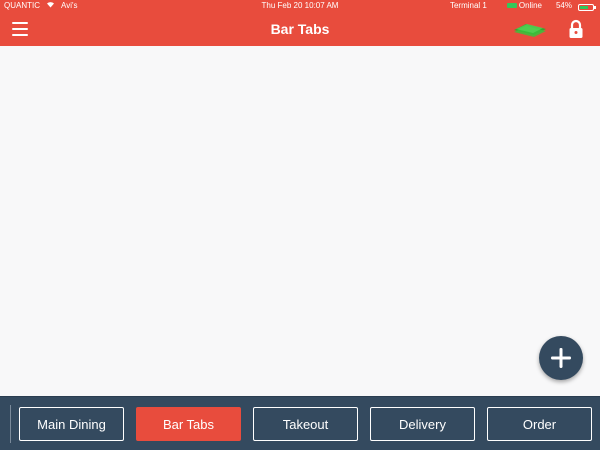 The image size is (600, 450). What do you see at coordinates (584, 7) in the screenshot?
I see `battery-fill` at bounding box center [584, 7].